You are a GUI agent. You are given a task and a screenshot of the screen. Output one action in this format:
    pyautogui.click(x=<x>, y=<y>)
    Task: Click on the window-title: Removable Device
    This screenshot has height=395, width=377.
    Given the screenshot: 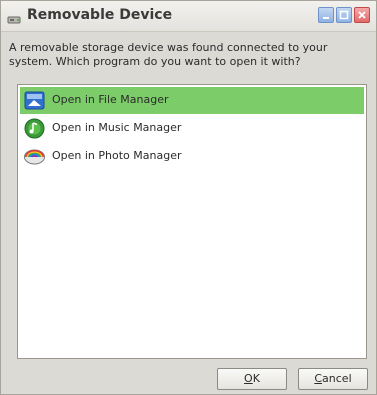 What is the action you would take?
    pyautogui.click(x=100, y=15)
    